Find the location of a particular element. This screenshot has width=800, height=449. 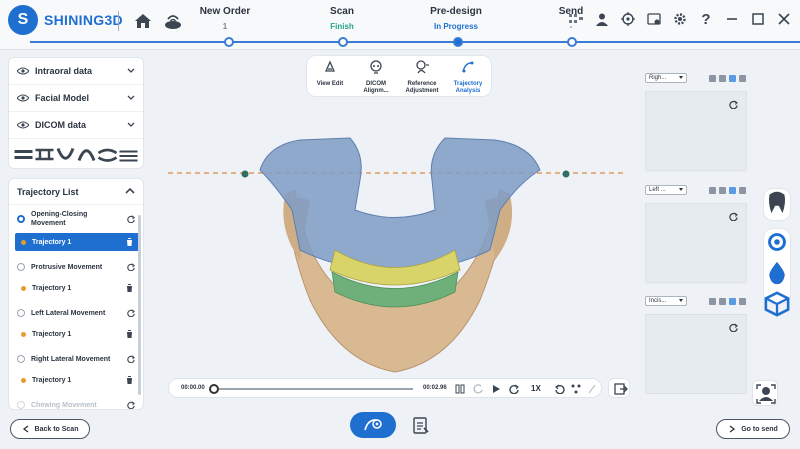

split-jaw-icon is located at coordinates (44, 154).